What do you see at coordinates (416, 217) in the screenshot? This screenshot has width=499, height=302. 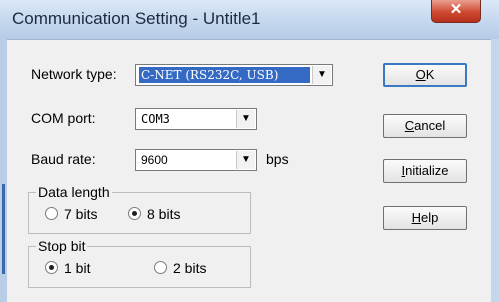 I see `help-mnemonic: H` at bounding box center [416, 217].